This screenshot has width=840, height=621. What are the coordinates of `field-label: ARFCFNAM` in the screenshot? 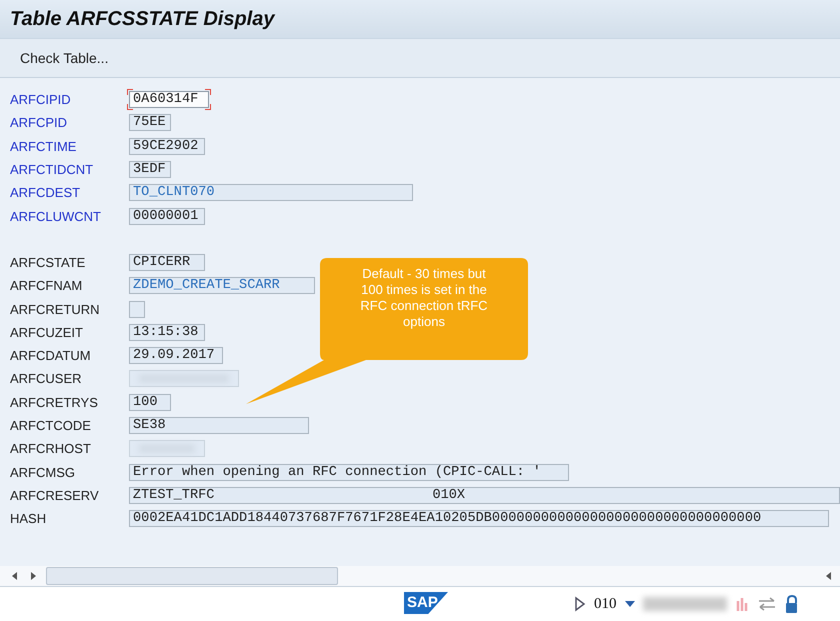 It's located at (47, 286).